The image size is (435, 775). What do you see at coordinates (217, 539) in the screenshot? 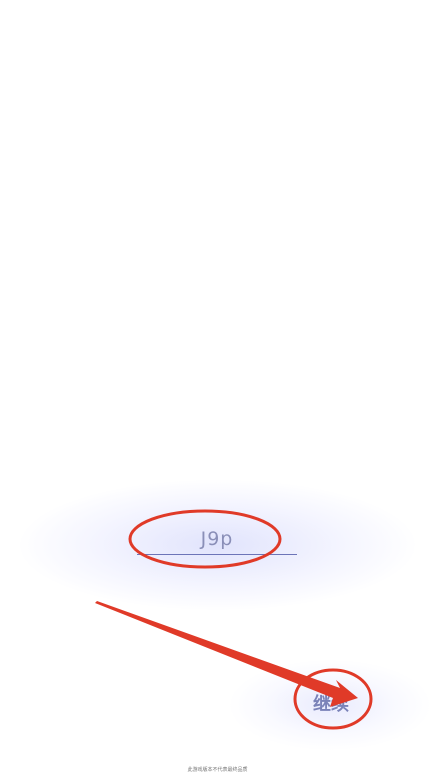
I see `name-input` at bounding box center [217, 539].